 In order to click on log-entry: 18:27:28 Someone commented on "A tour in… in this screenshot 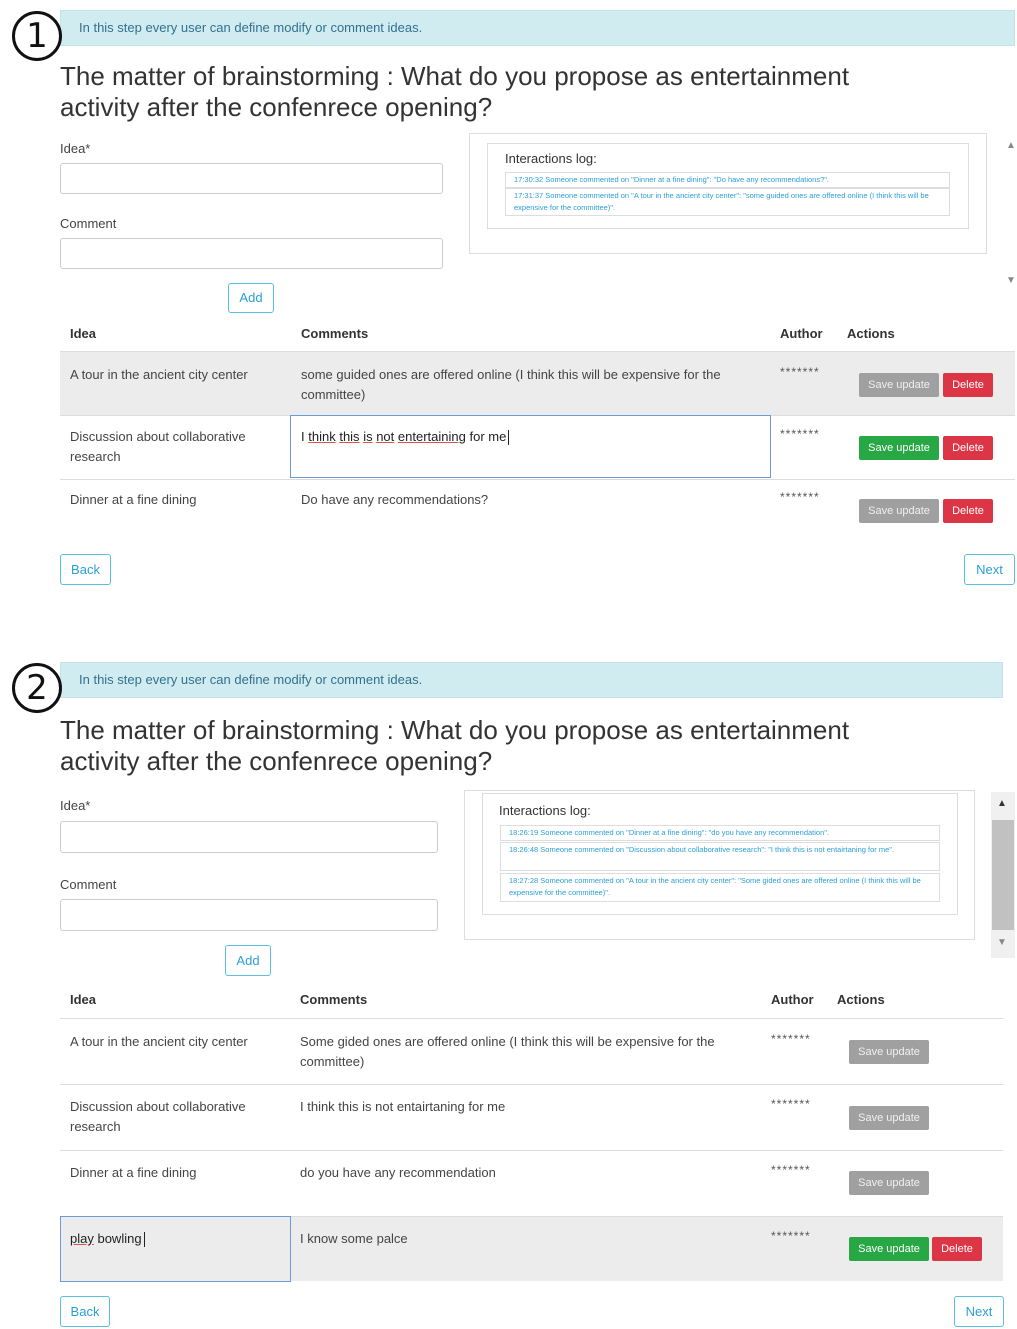, I will do `click(720, 887)`.